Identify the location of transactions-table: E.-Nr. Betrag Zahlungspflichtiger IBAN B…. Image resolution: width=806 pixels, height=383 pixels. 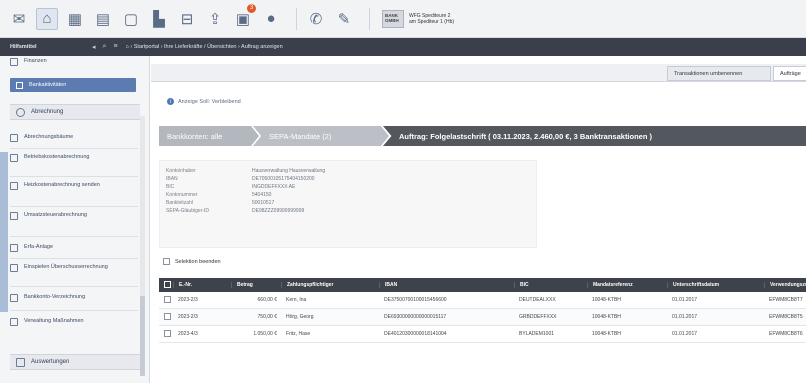
(482, 310).